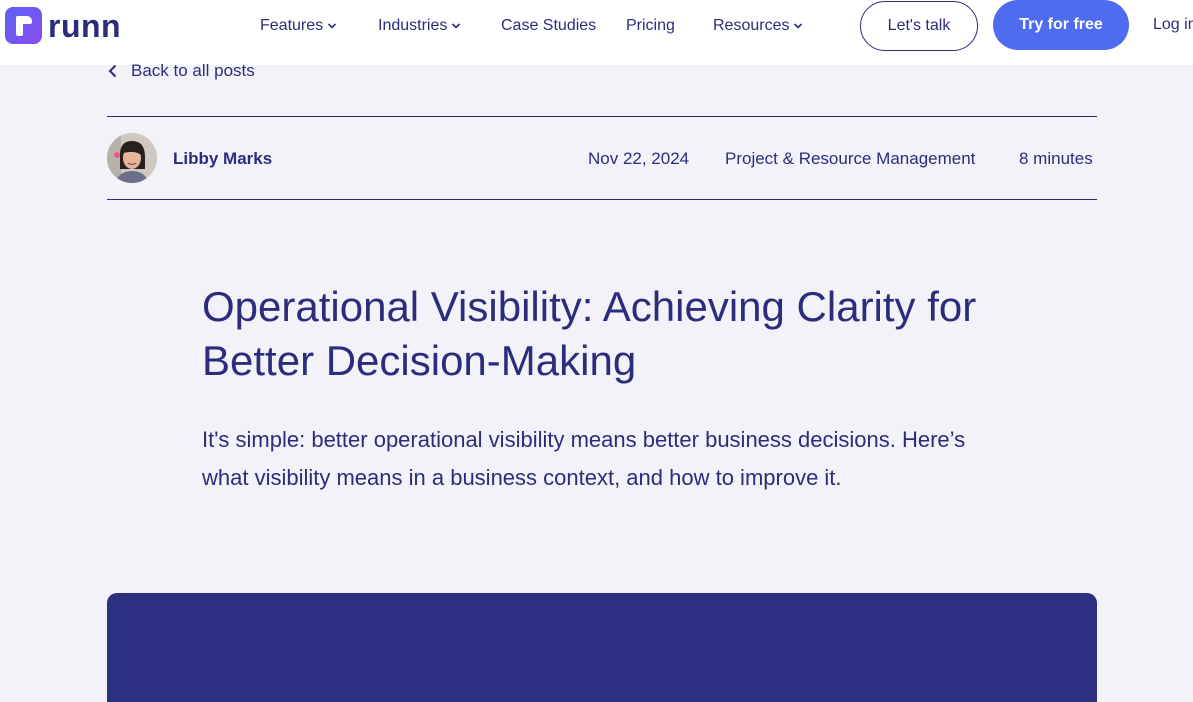 The width and height of the screenshot is (1193, 702). What do you see at coordinates (602, 647) in the screenshot?
I see `hero-image` at bounding box center [602, 647].